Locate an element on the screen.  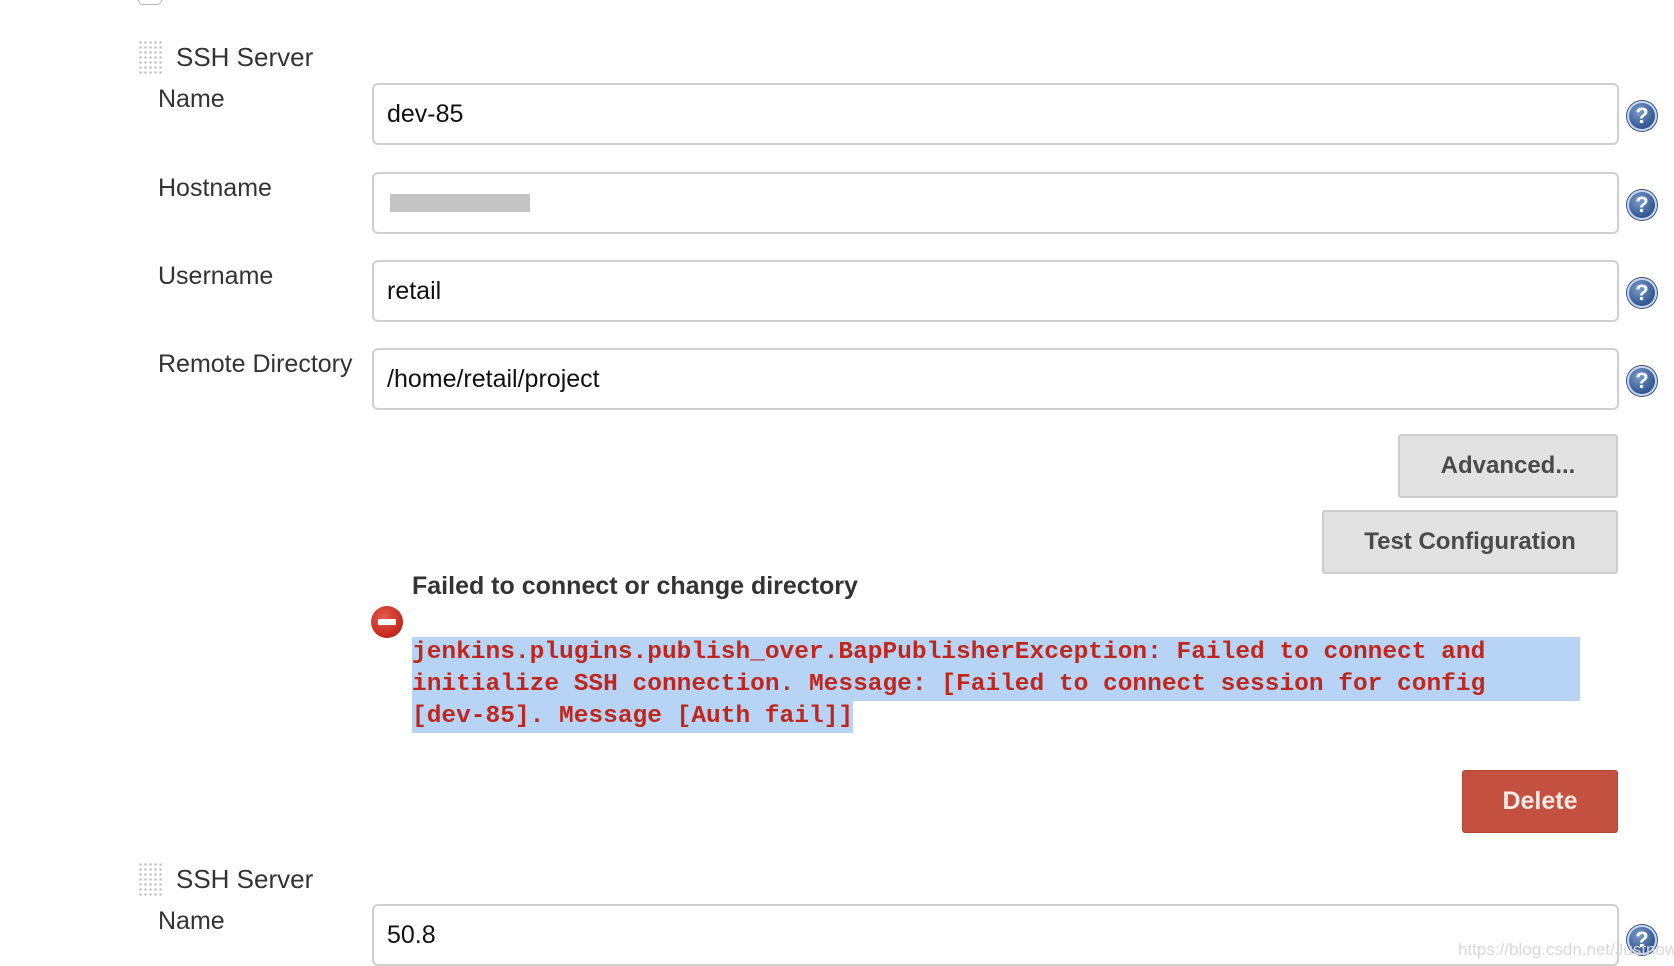
watermark: https://blog.csdn.net/Justnow_ is located at coordinates (1566, 949).